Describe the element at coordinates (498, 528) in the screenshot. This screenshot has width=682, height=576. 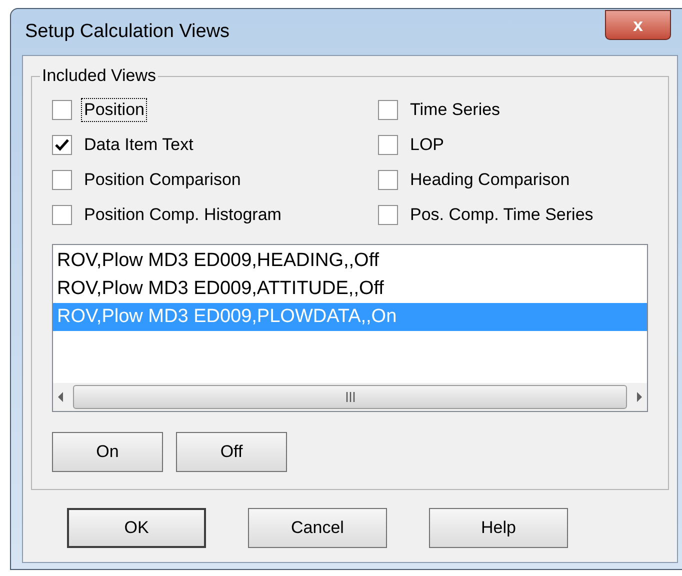
I see `dialog-button: Help` at that location.